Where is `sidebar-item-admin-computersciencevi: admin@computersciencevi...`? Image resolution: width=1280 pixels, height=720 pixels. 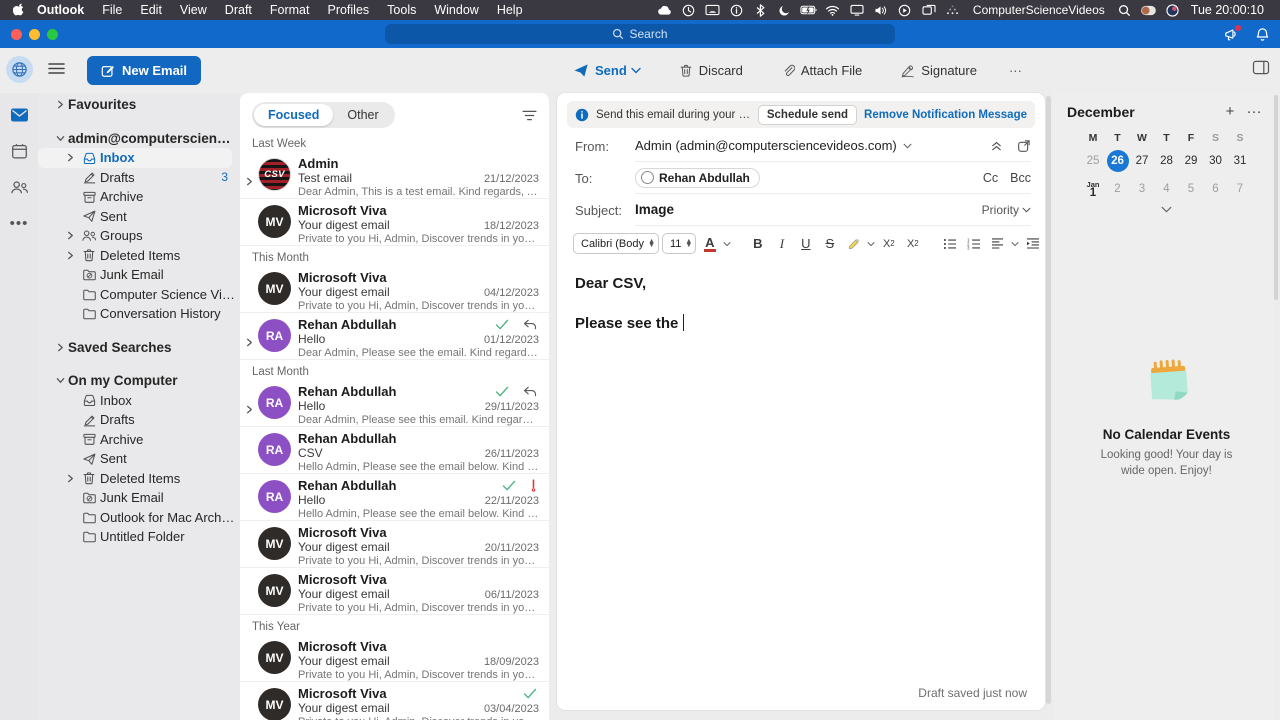 sidebar-item-admin-computersciencevi: admin@computersciencevi... is located at coordinates (139, 139).